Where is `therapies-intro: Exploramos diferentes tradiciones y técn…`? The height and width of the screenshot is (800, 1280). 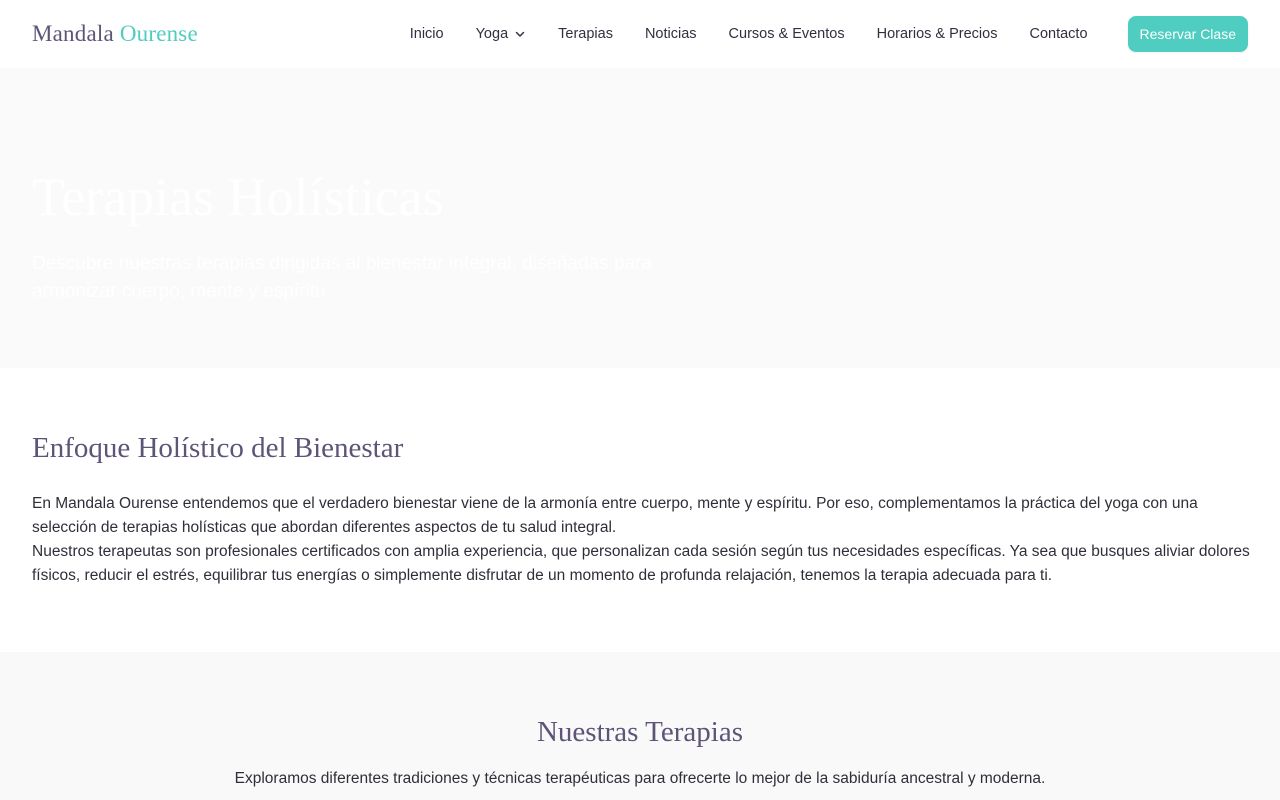 therapies-intro: Exploramos diferentes tradiciones y técn… is located at coordinates (640, 778).